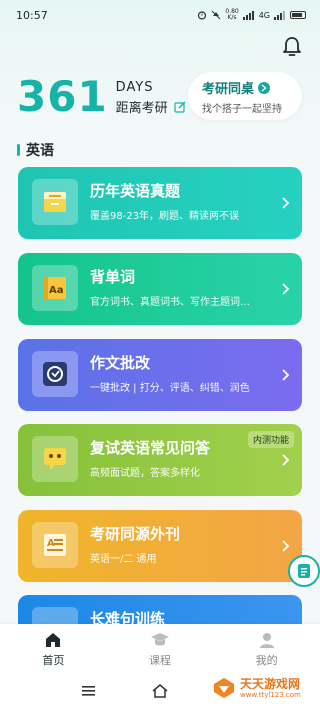  Describe the element at coordinates (267, 649) in the screenshot. I see `tab-profile: 我的` at that location.